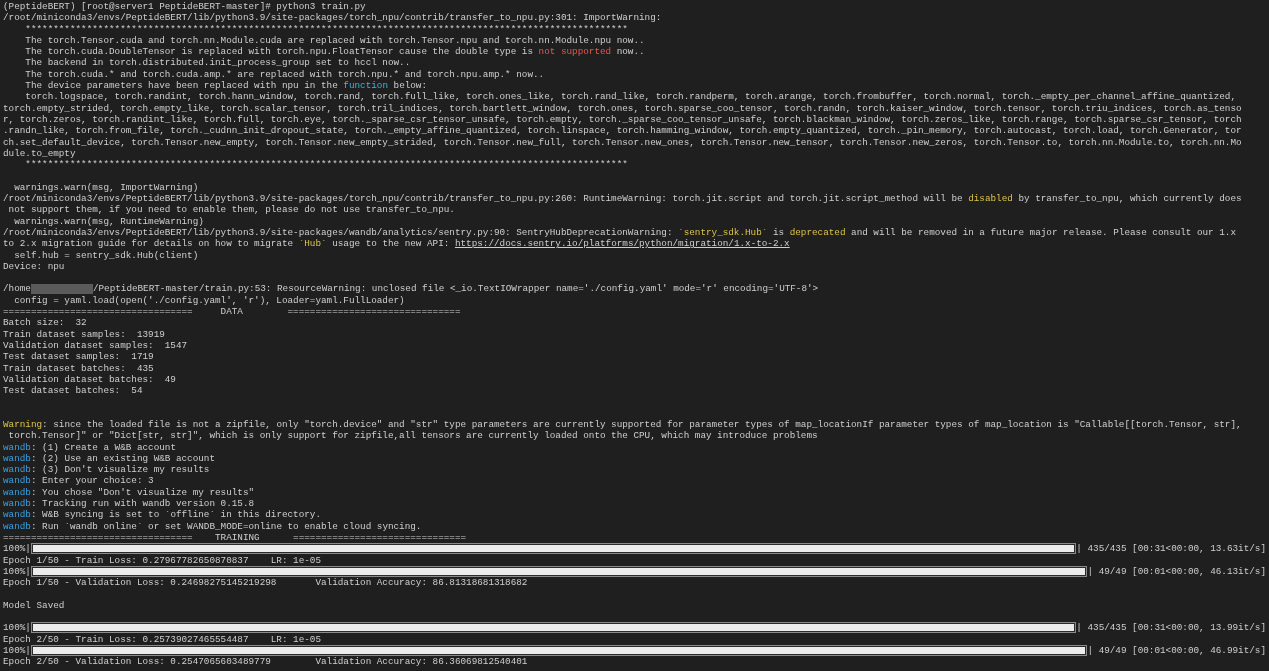 The width and height of the screenshot is (1269, 671). What do you see at coordinates (1171, 628) in the screenshot?
I see `progress-reading: | 435/435 [00:31<00:00, 13.99it/s]` at bounding box center [1171, 628].